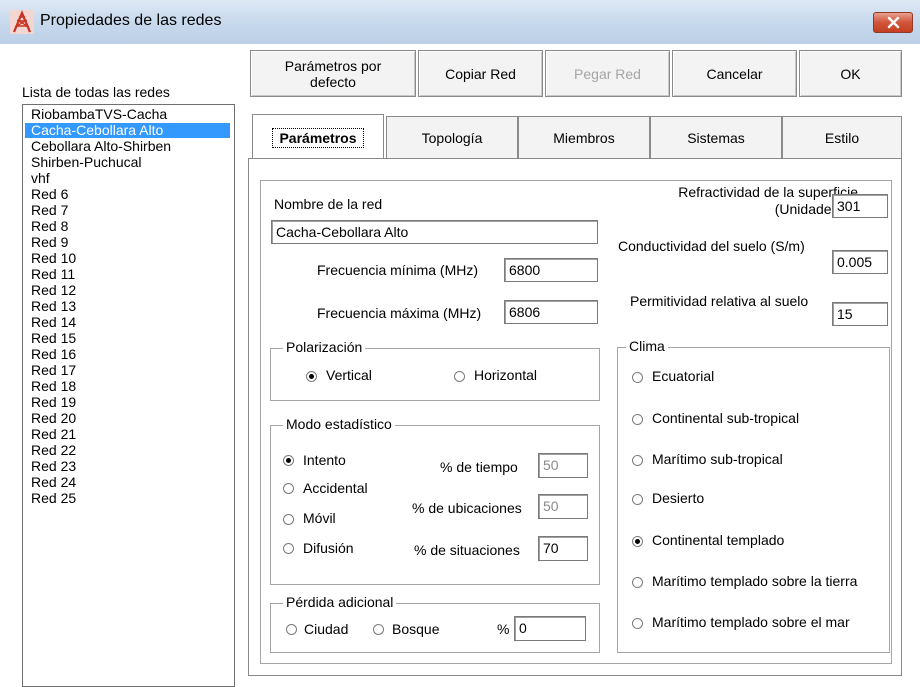 This screenshot has width=920, height=687. What do you see at coordinates (816, 209) in the screenshot?
I see `refractivity-label-2: (Unidades-N)` at bounding box center [816, 209].